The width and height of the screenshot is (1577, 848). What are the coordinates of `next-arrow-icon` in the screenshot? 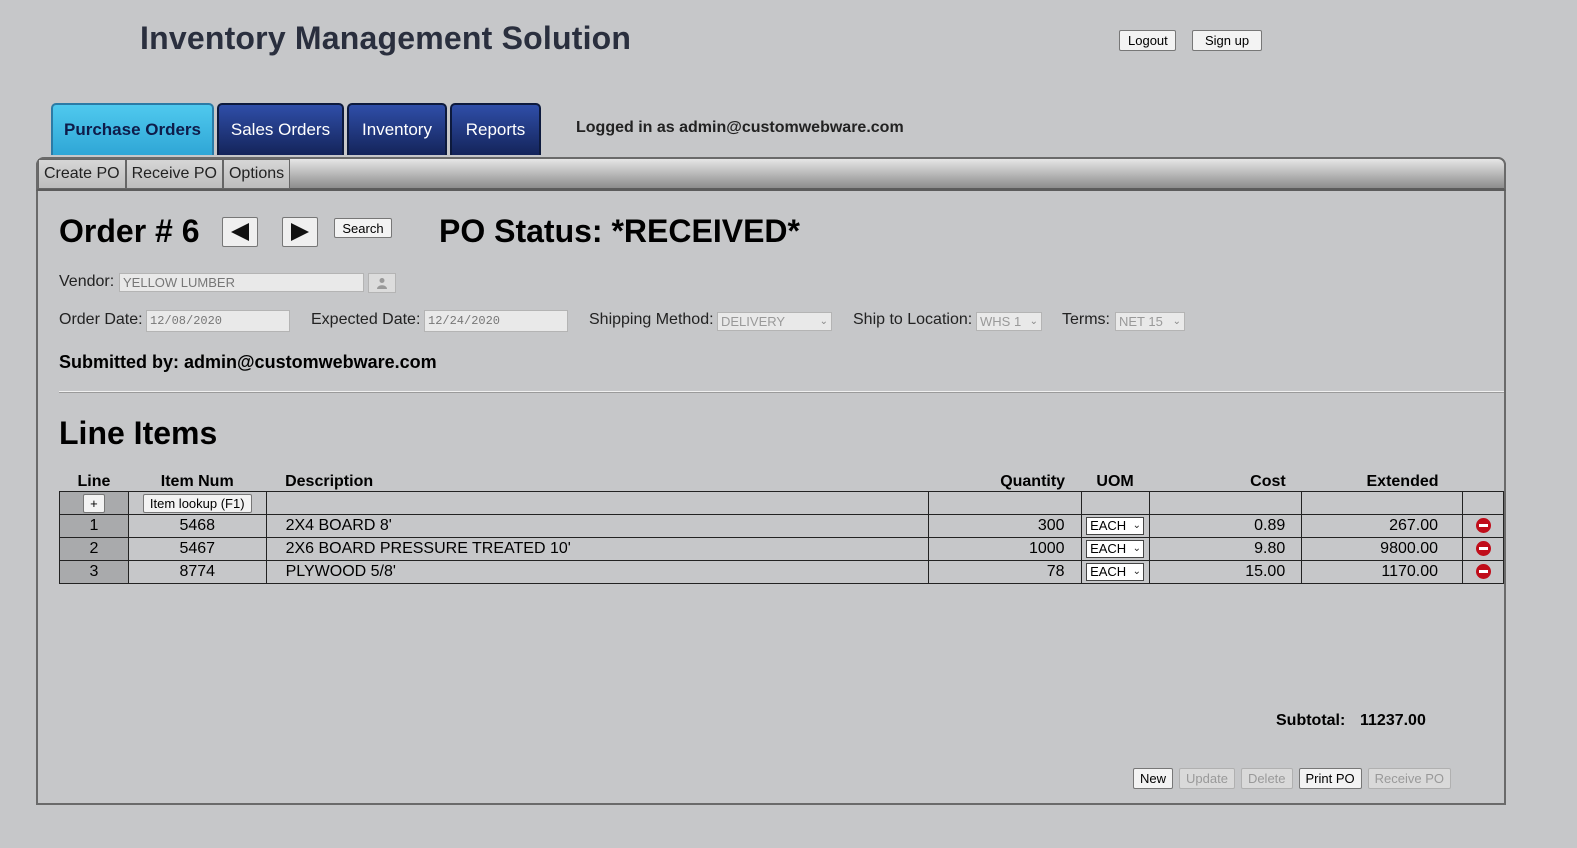 It's located at (300, 232).